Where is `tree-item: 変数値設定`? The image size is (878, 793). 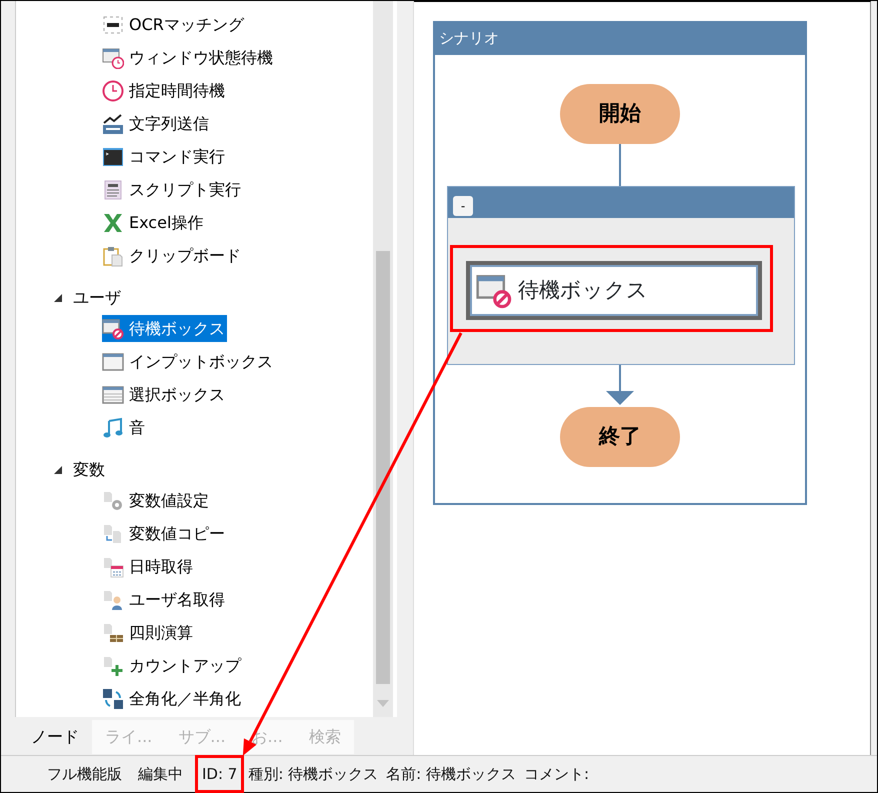
tree-item: 変数値設定 is located at coordinates (156, 500).